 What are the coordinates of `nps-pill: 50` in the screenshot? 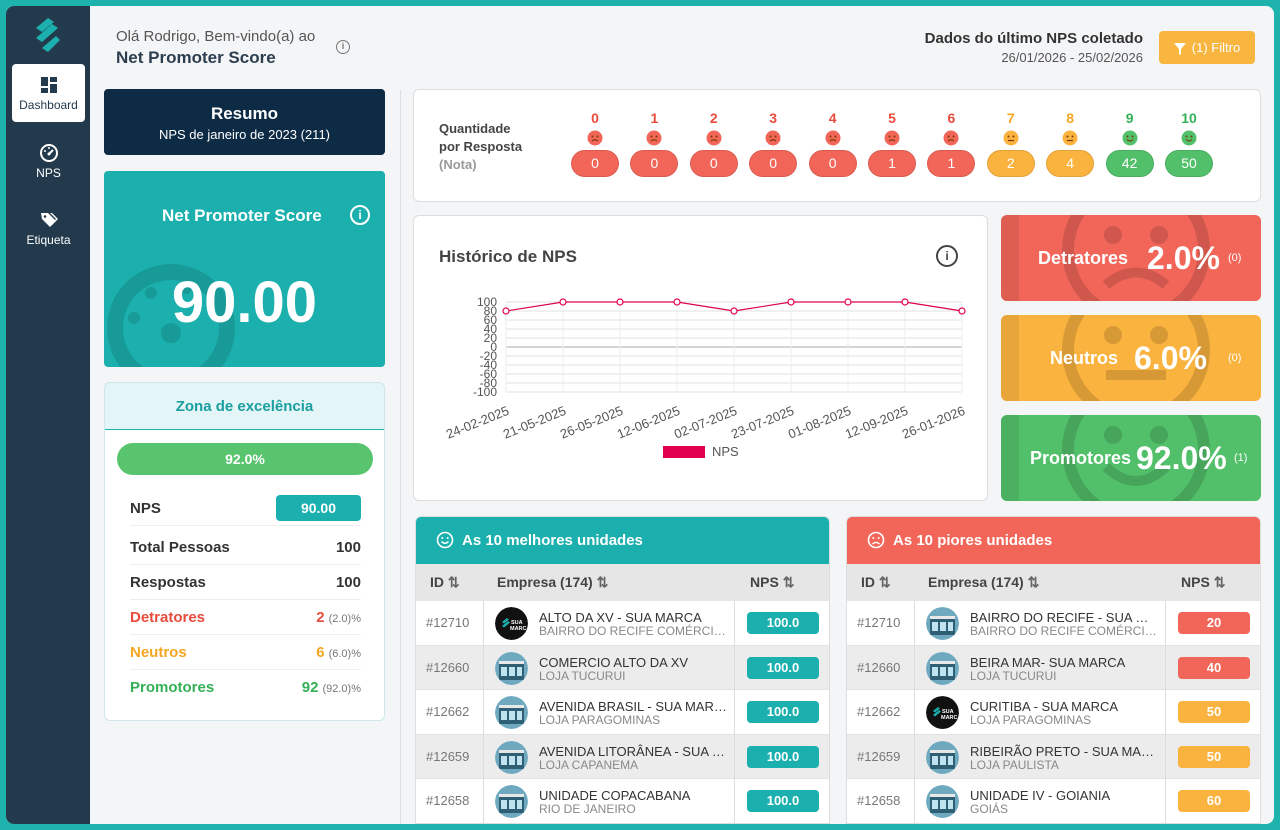 It's located at (1214, 712).